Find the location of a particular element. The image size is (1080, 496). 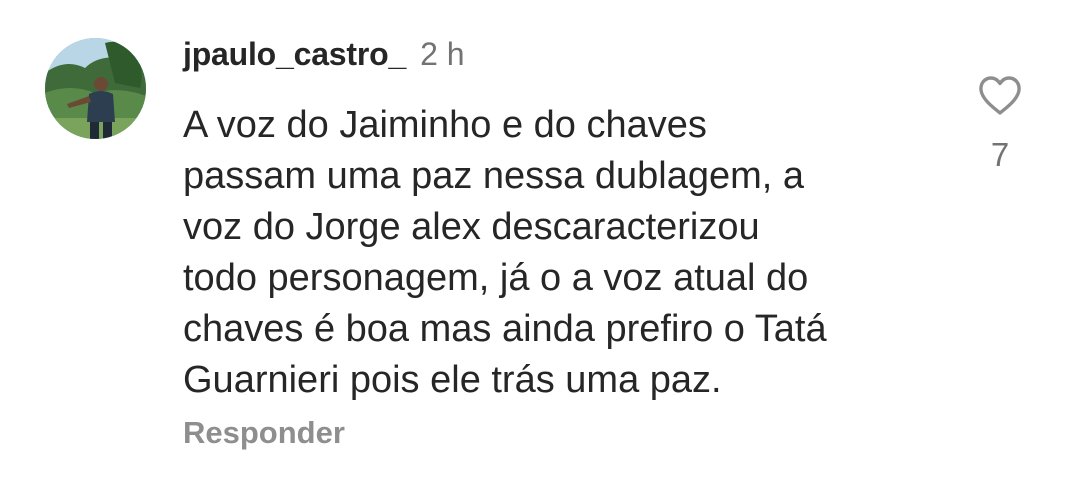

timestamp: 2 h is located at coordinates (442, 54).